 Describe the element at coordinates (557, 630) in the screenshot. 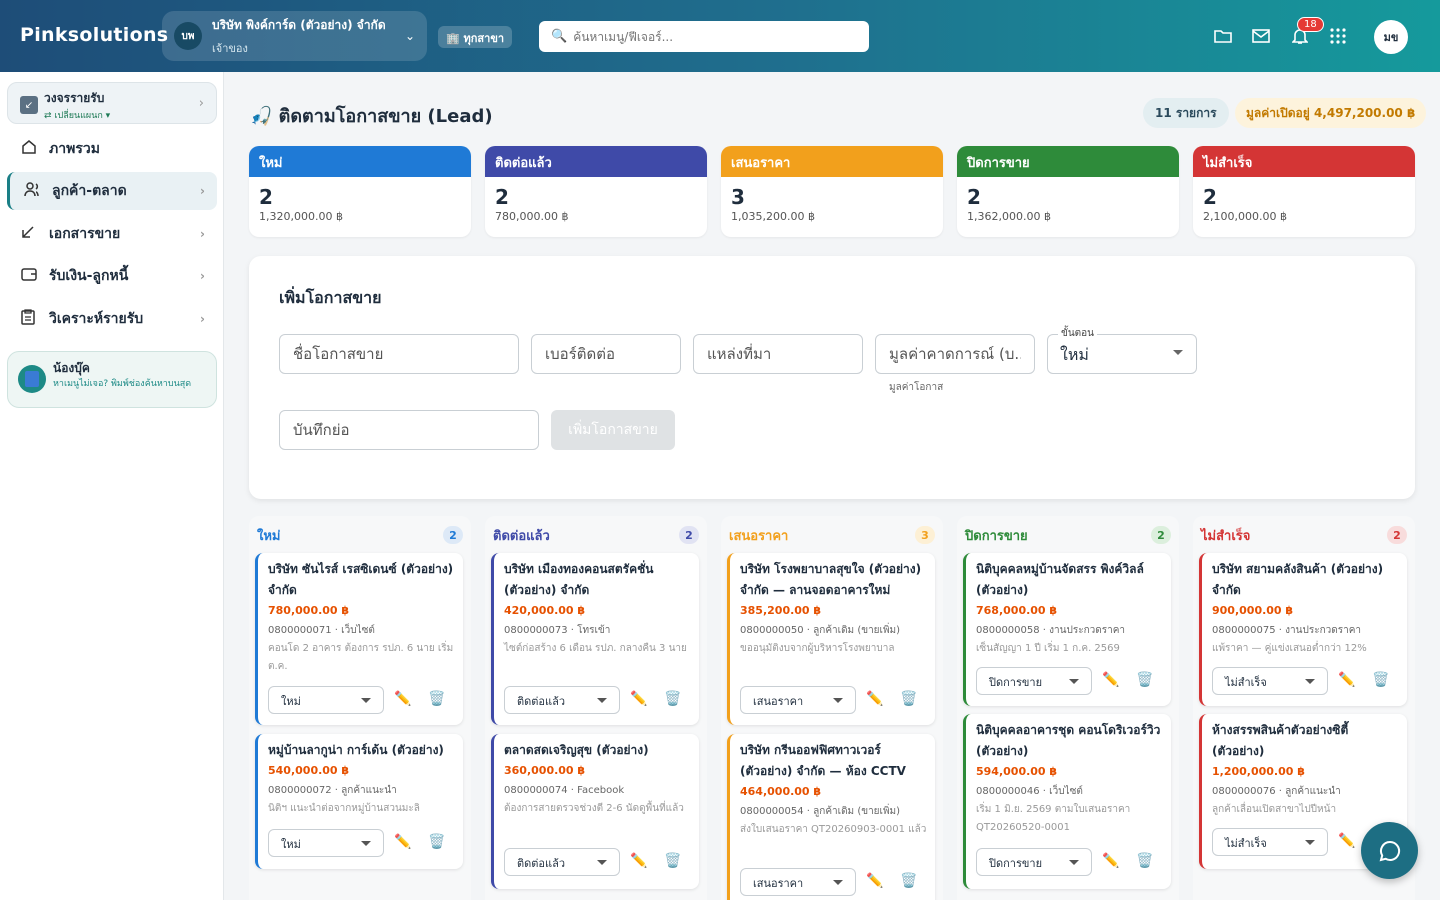

I see `lead-contact: 0800000073 · โทรเข้า` at that location.